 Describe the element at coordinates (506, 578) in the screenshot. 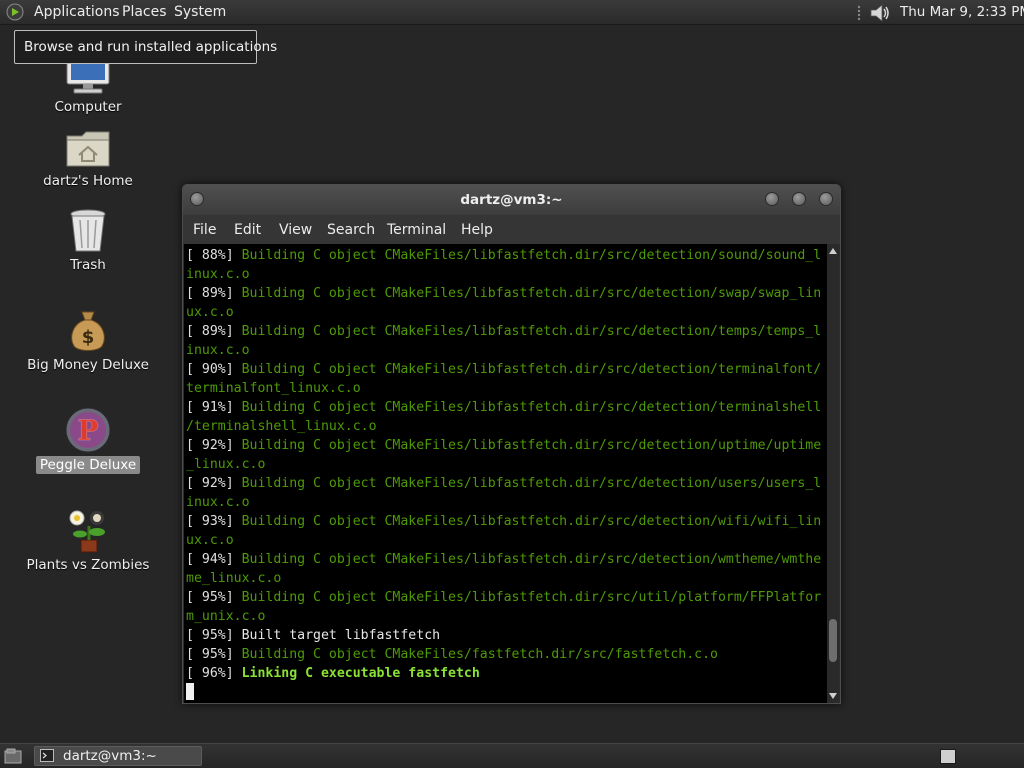

I see `terminal-line: me_linux.c.o` at that location.